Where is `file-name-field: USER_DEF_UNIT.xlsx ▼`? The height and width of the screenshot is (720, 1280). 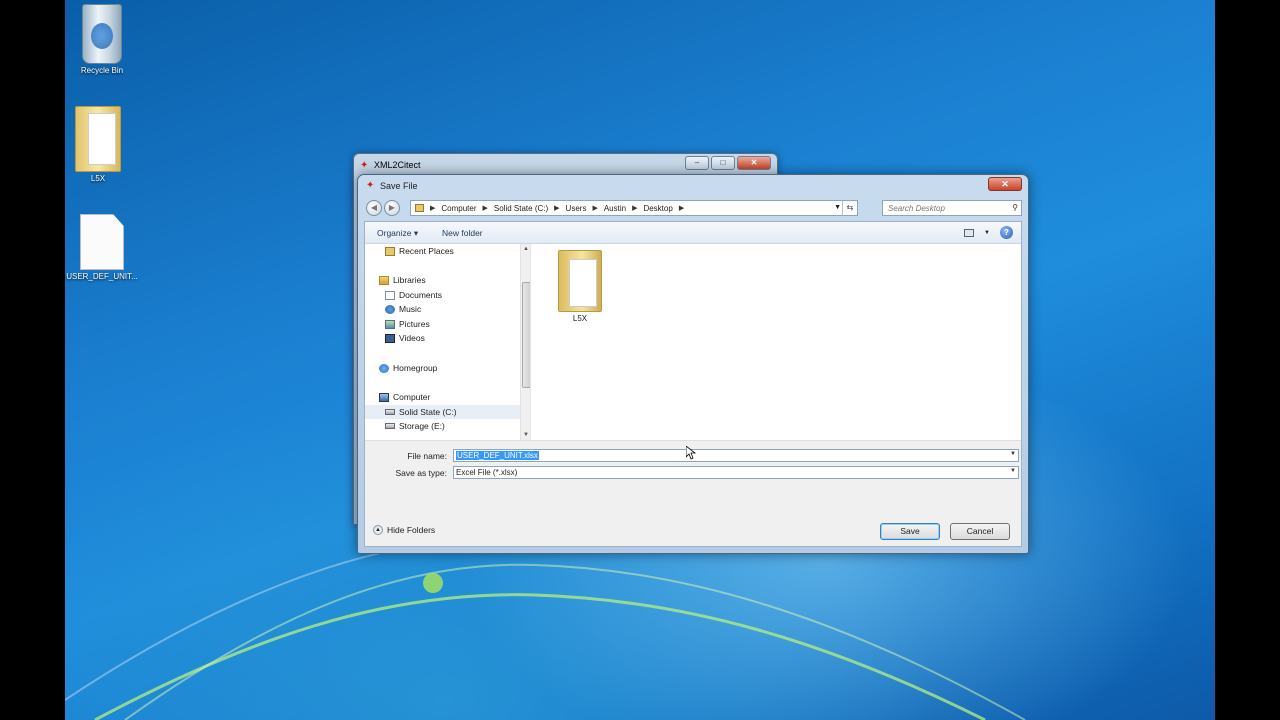 file-name-field: USER_DEF_UNIT.xlsx ▼ is located at coordinates (736, 455).